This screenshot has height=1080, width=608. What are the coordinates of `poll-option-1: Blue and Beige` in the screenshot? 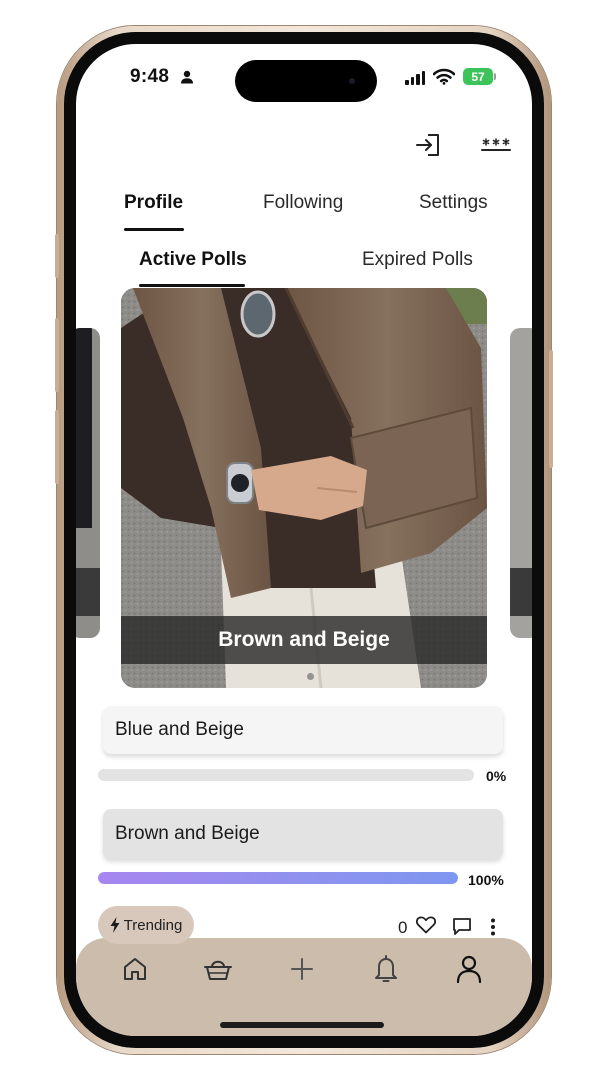 It's located at (303, 730).